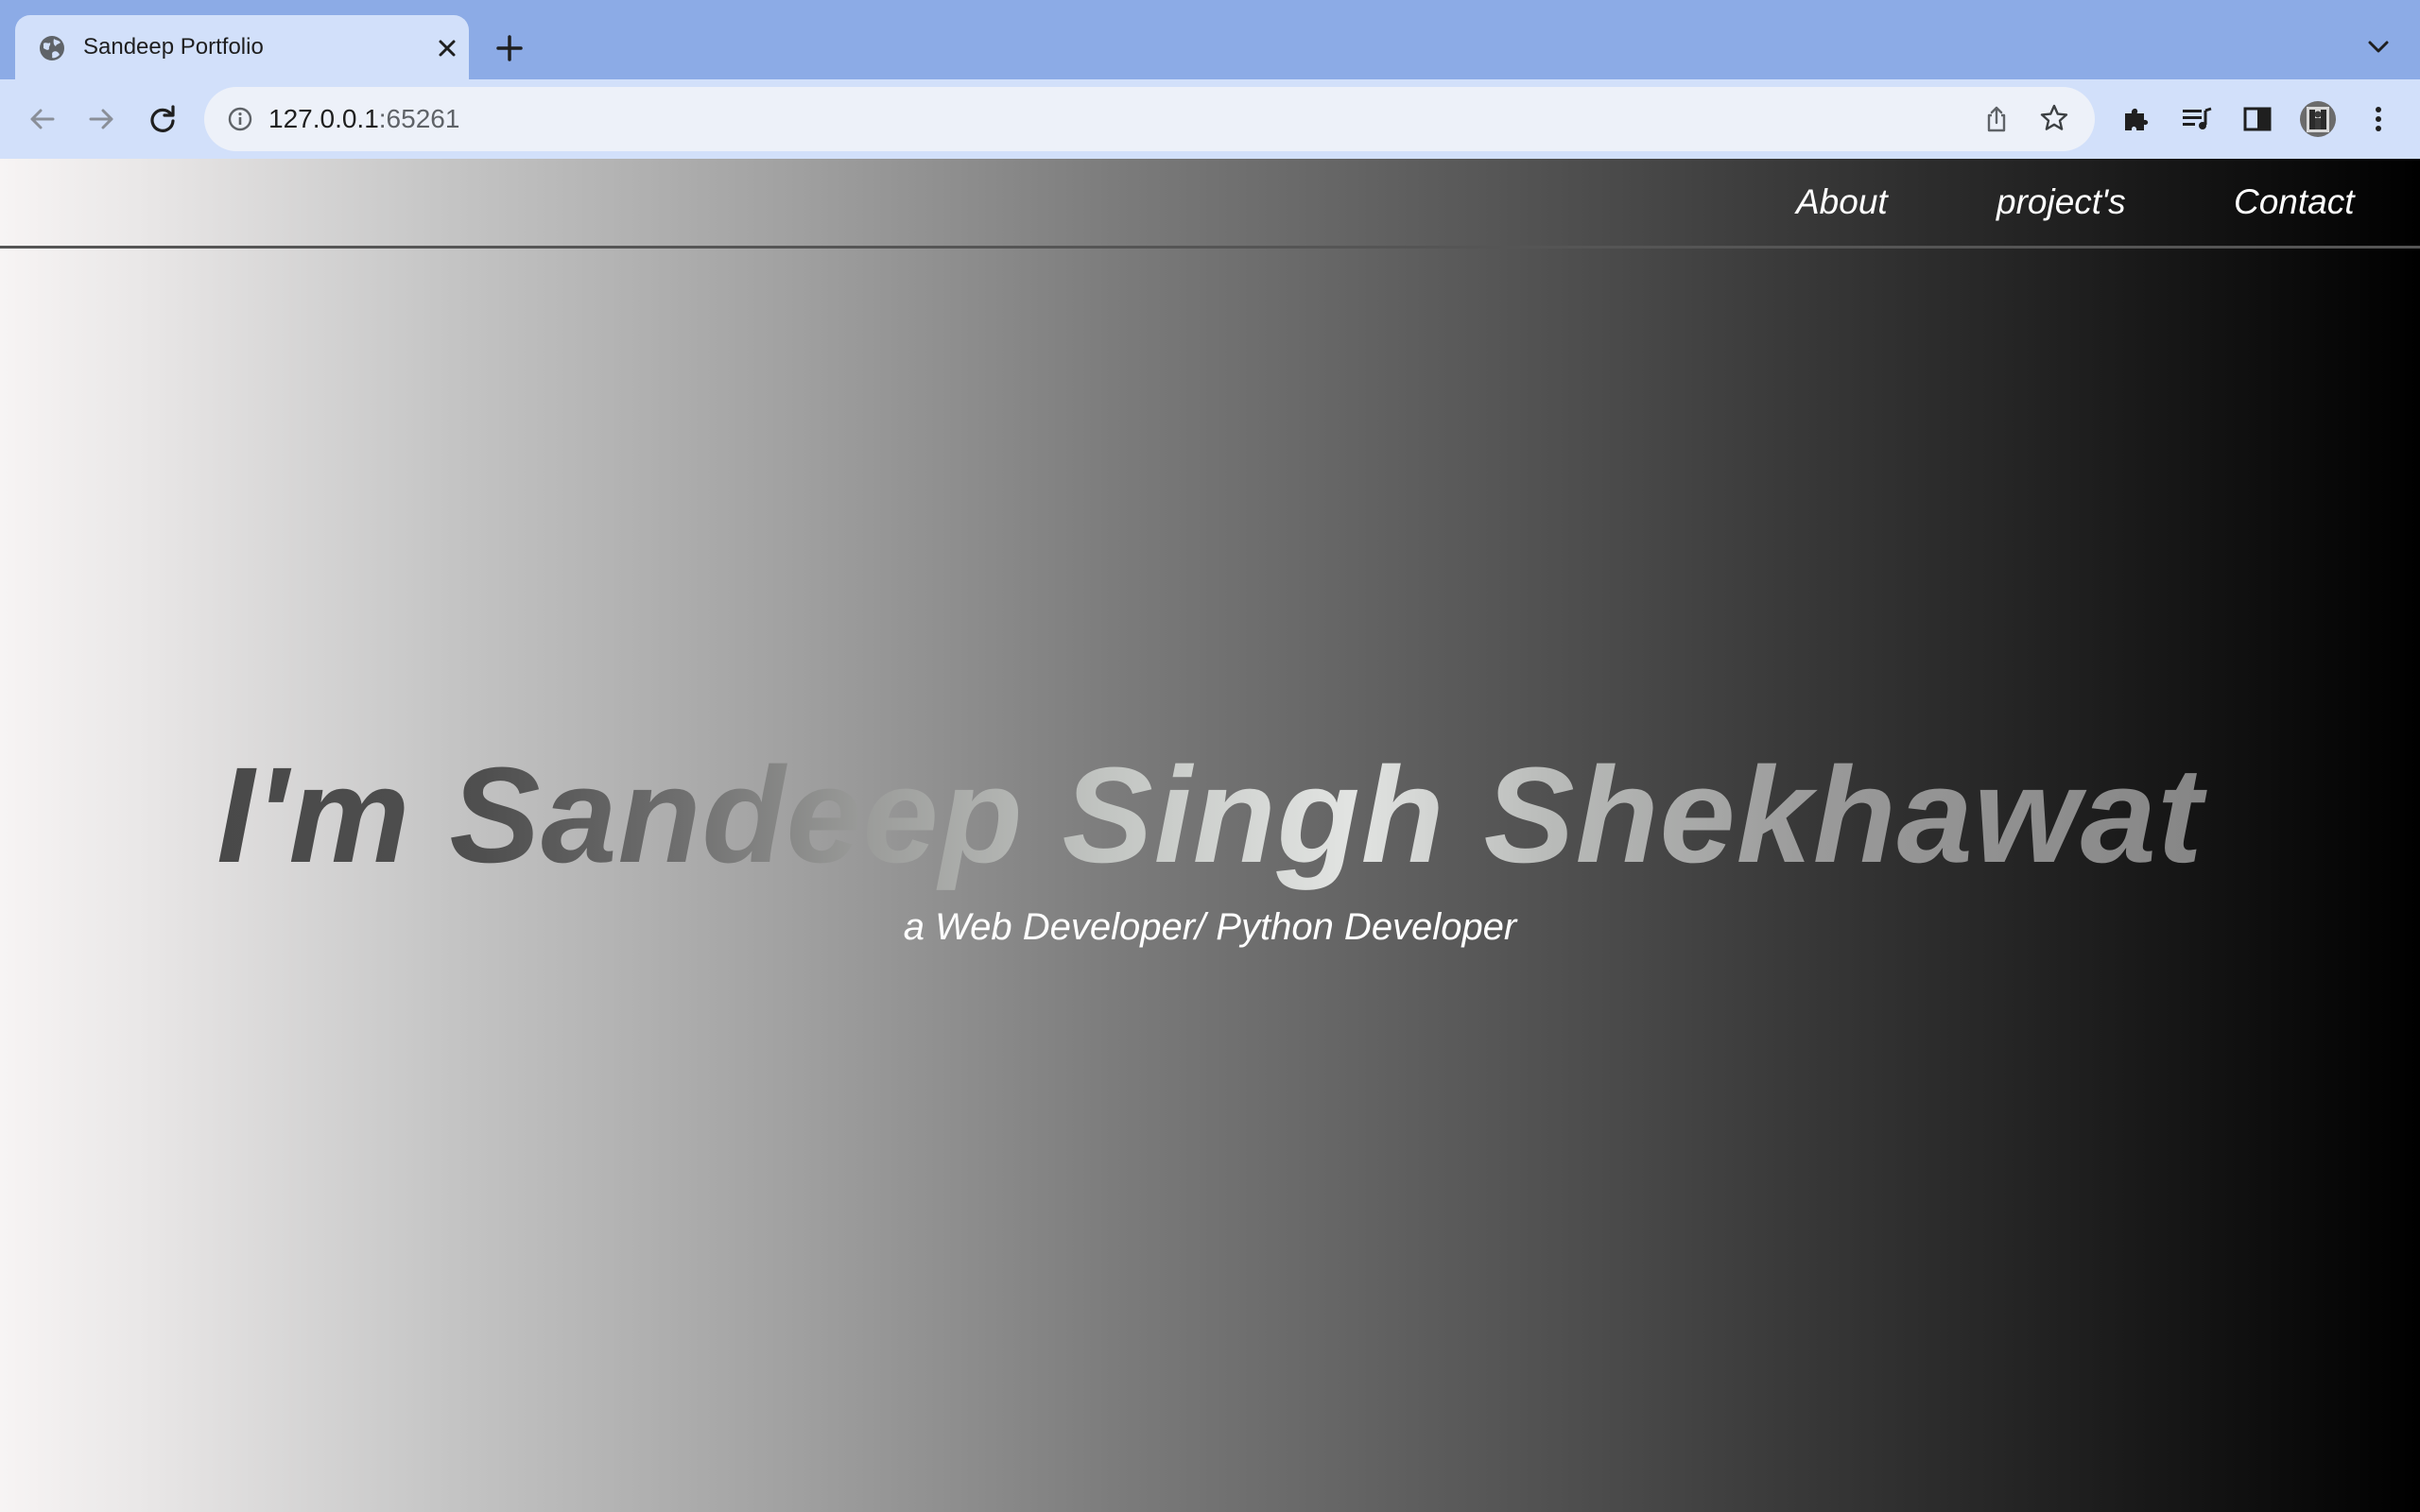 Image resolution: width=2420 pixels, height=1512 pixels. I want to click on url-text: 127.0.0.1:65261, so click(363, 119).